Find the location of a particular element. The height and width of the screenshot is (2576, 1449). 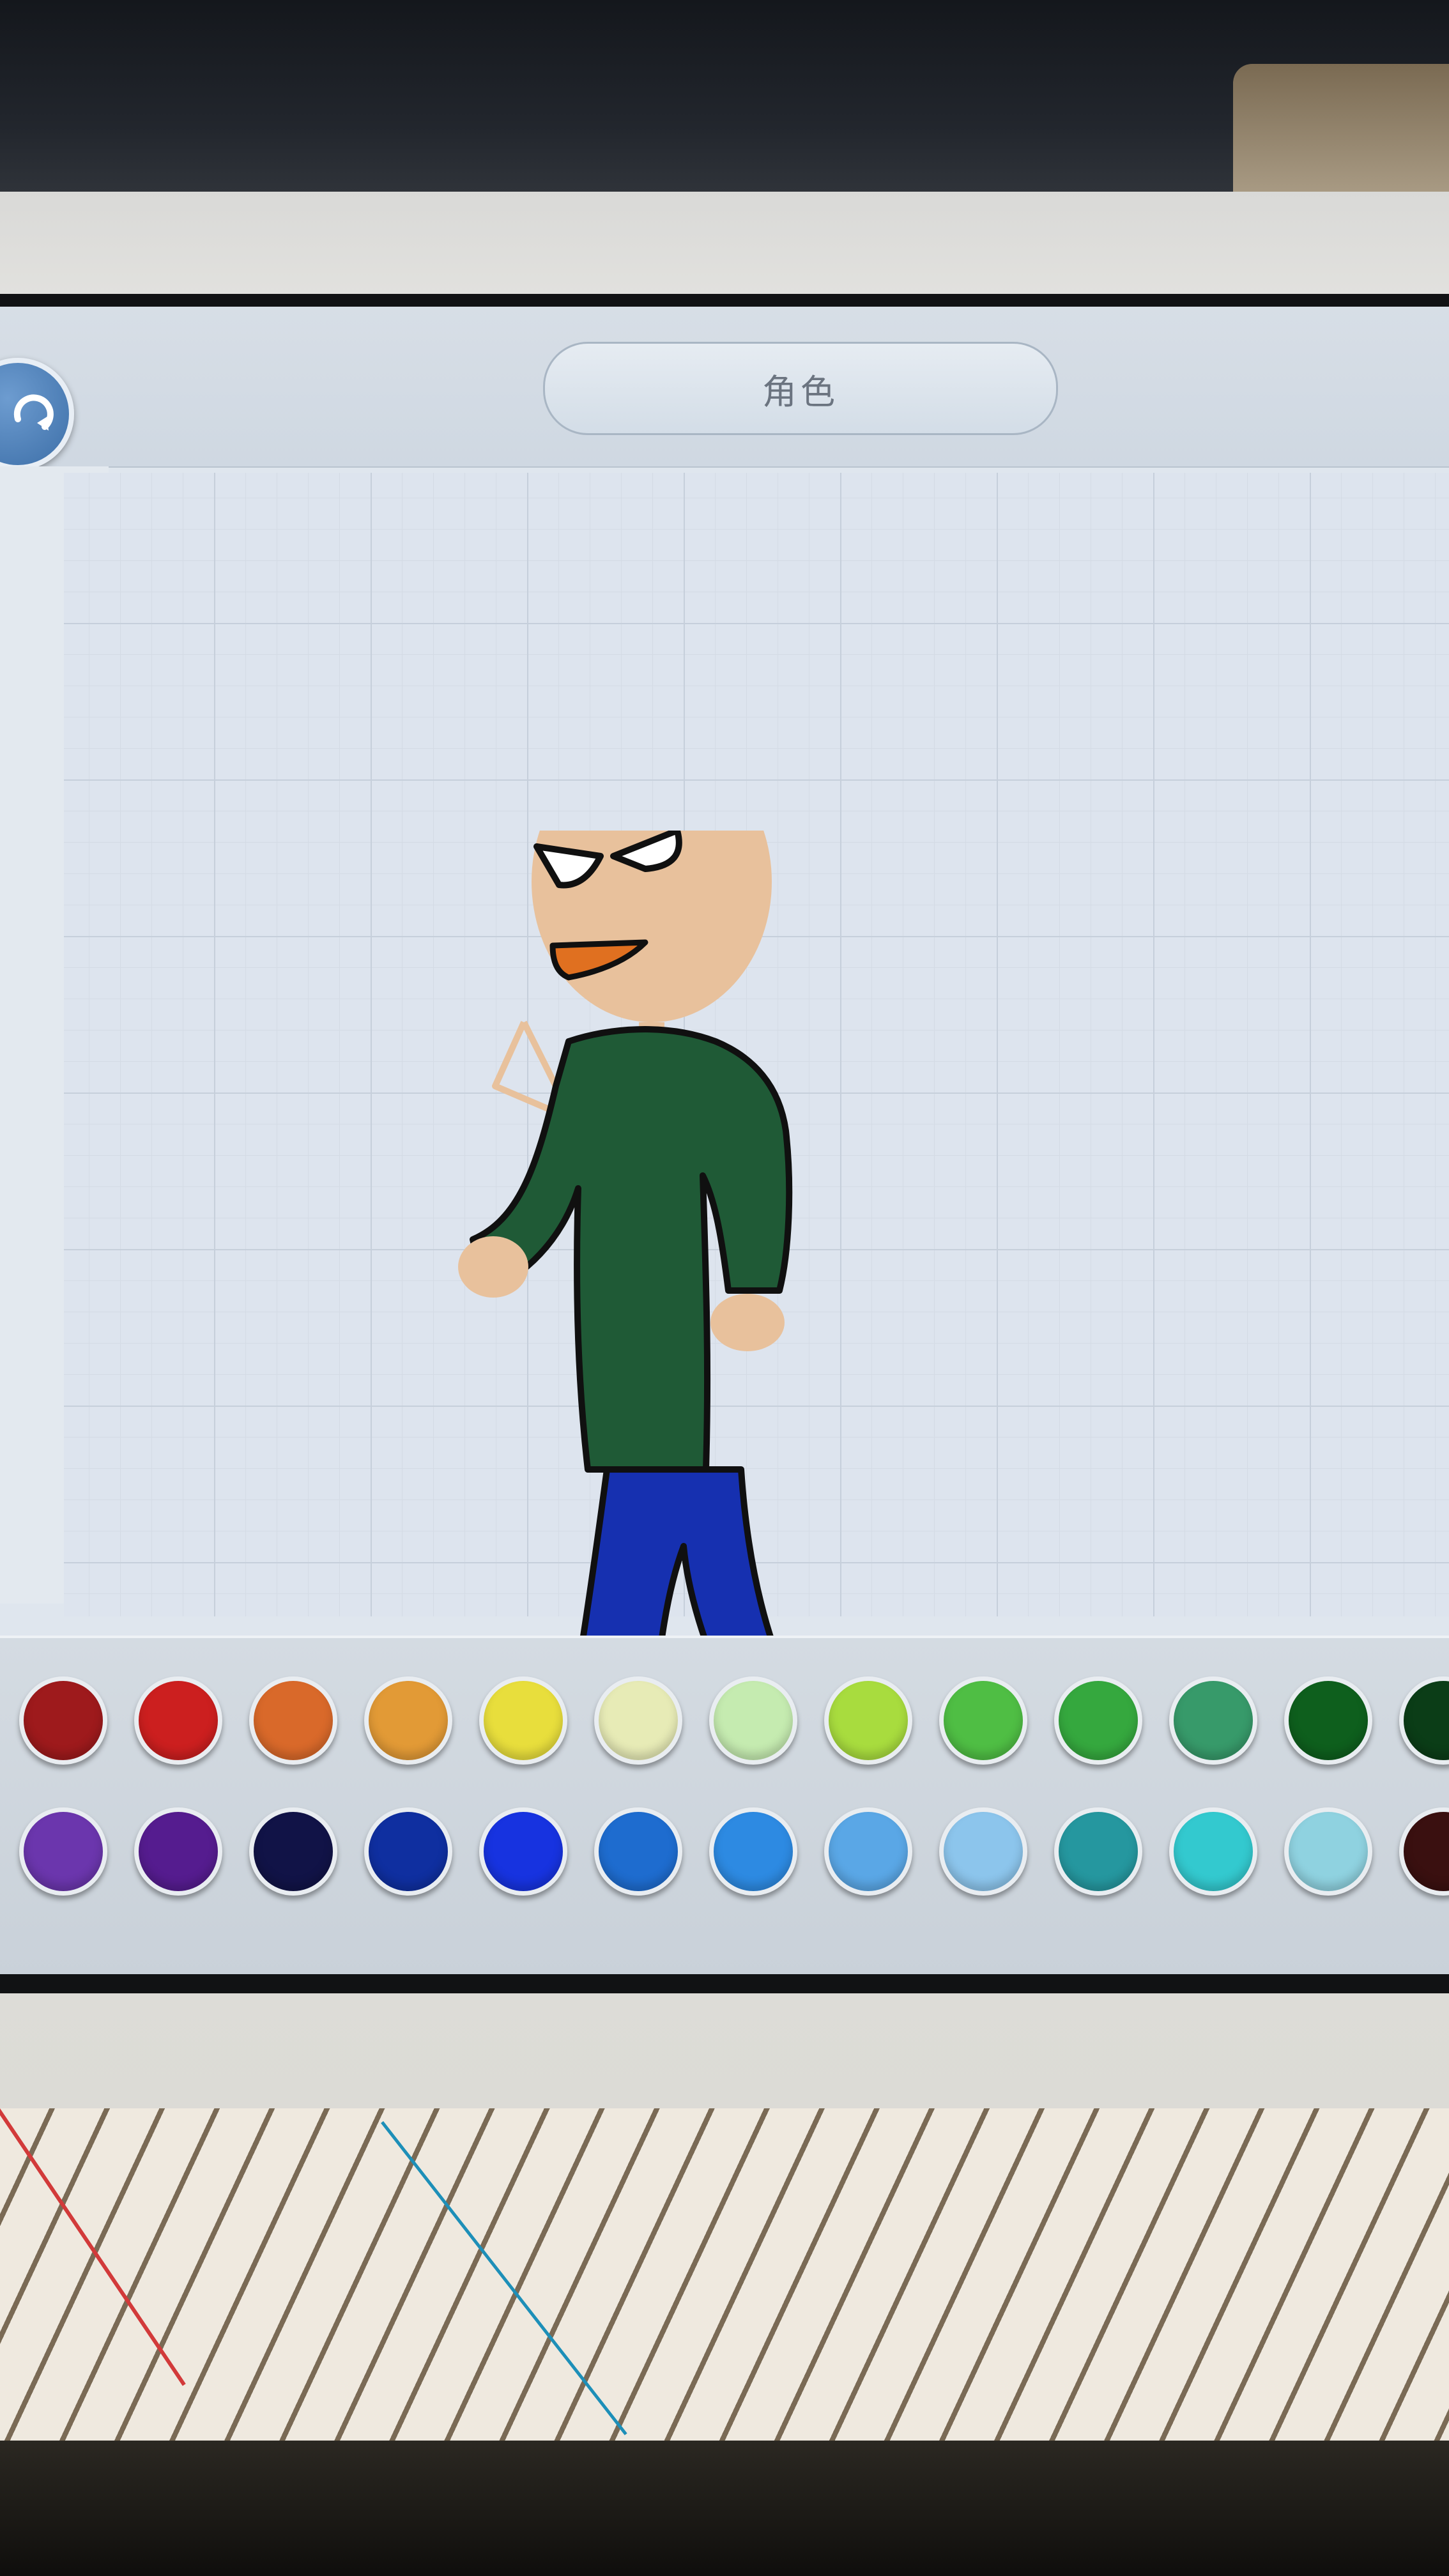

color-palette is located at coordinates (724, 1805).